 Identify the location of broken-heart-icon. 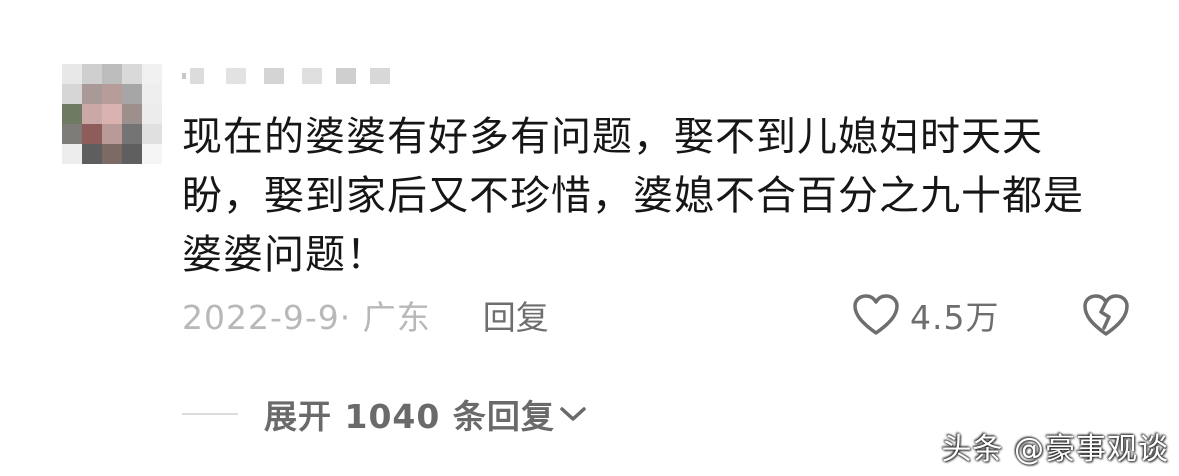
(1106, 315).